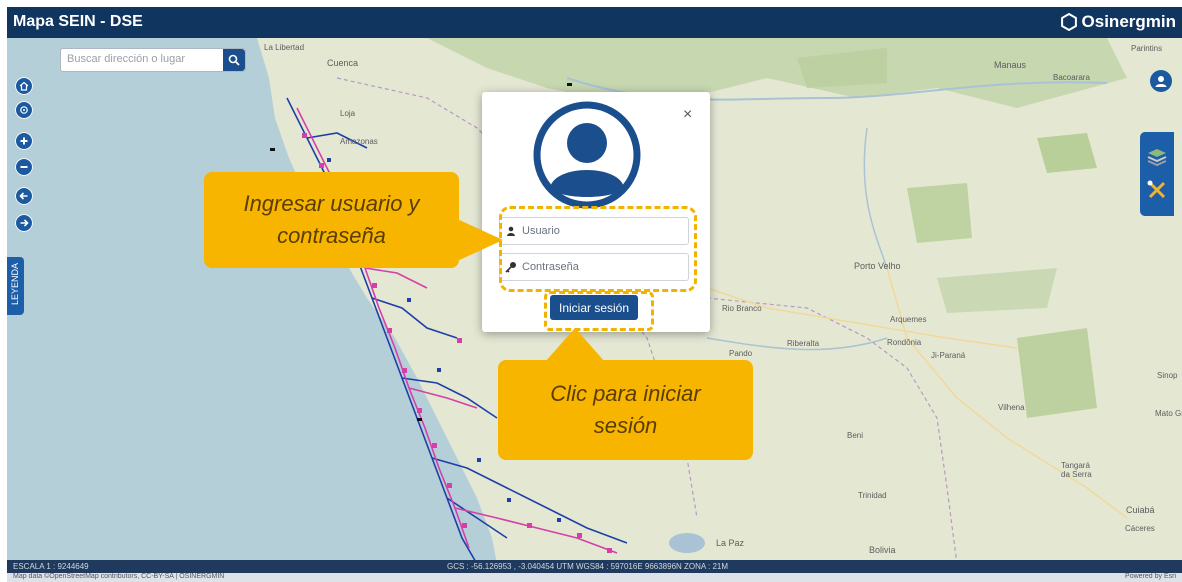 The height and width of the screenshot is (582, 1182). What do you see at coordinates (331, 220) in the screenshot?
I see `callout-credentials: Ingresar usuario y contraseña` at bounding box center [331, 220].